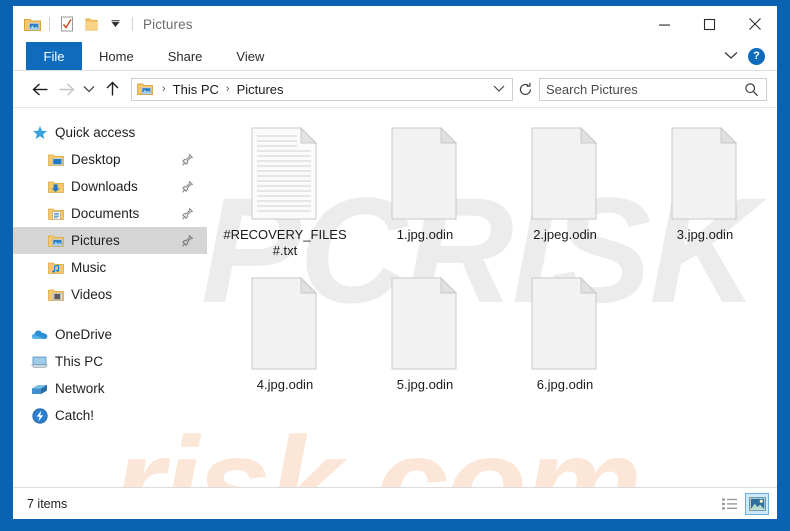  What do you see at coordinates (395, 56) in the screenshot?
I see `ribbon-tab-bar: File Home Share View ?` at bounding box center [395, 56].